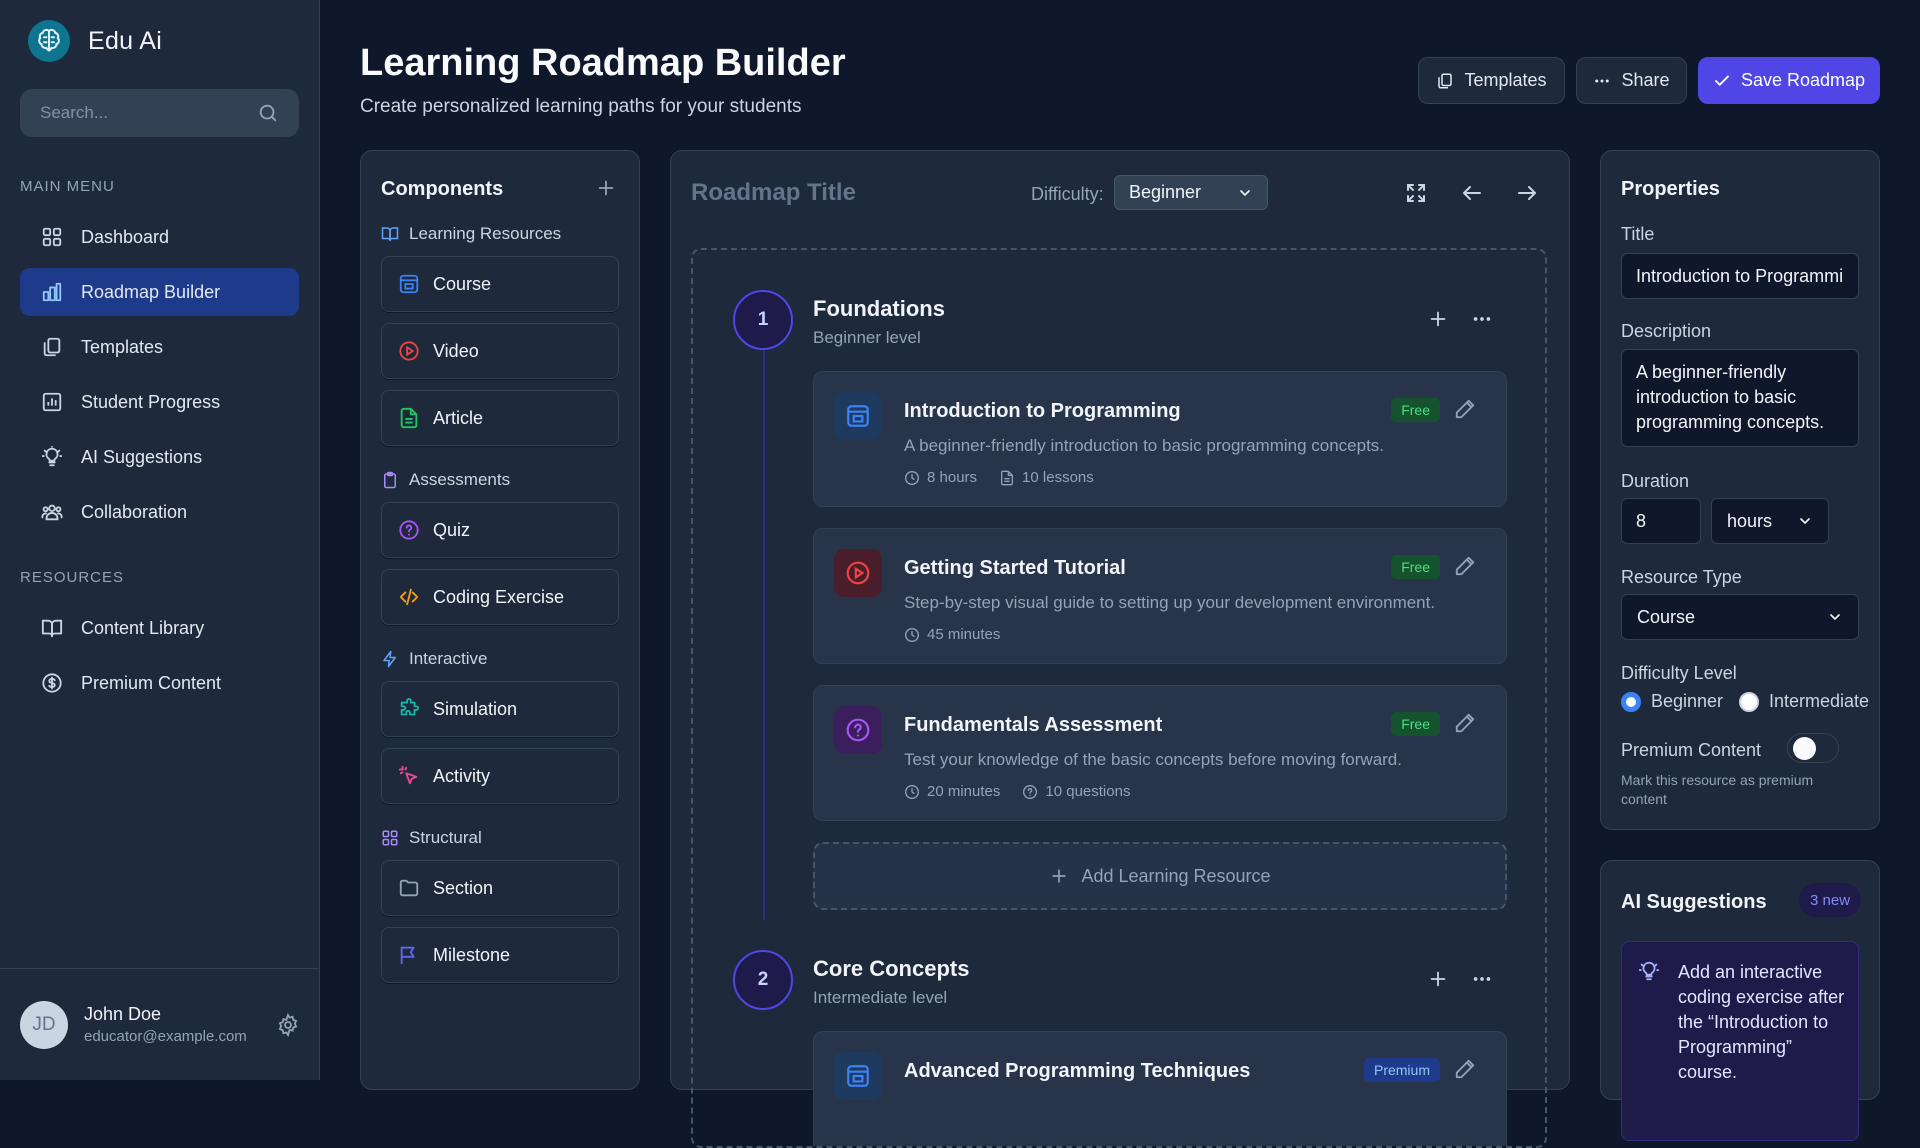  I want to click on component-simulation: Simulation, so click(500, 709).